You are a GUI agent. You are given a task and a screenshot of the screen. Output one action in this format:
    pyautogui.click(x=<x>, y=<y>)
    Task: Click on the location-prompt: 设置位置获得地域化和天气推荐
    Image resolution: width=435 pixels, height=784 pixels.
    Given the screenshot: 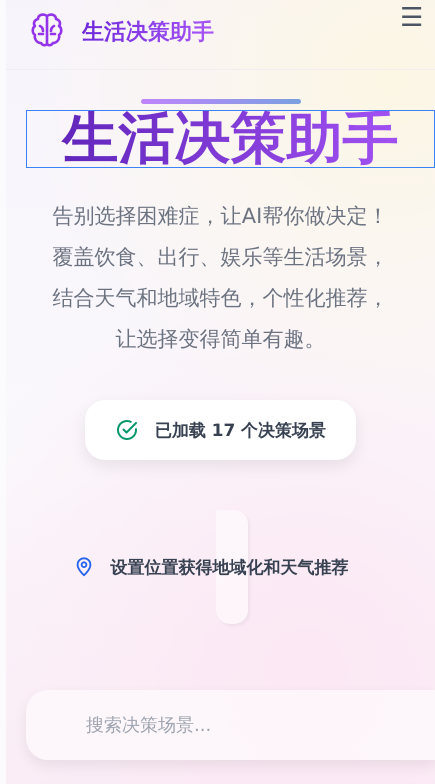 What is the action you would take?
    pyautogui.click(x=210, y=567)
    